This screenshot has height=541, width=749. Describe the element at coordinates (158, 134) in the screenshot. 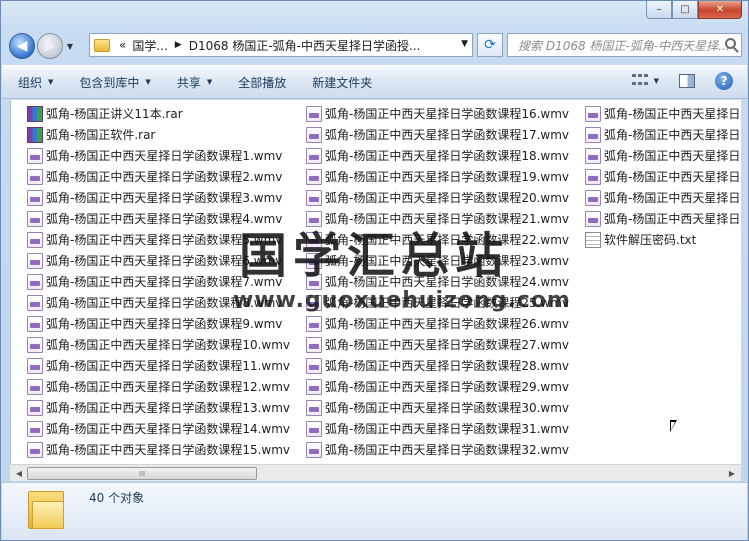

I see `file-item: 弧角-杨国正软件.rar` at that location.